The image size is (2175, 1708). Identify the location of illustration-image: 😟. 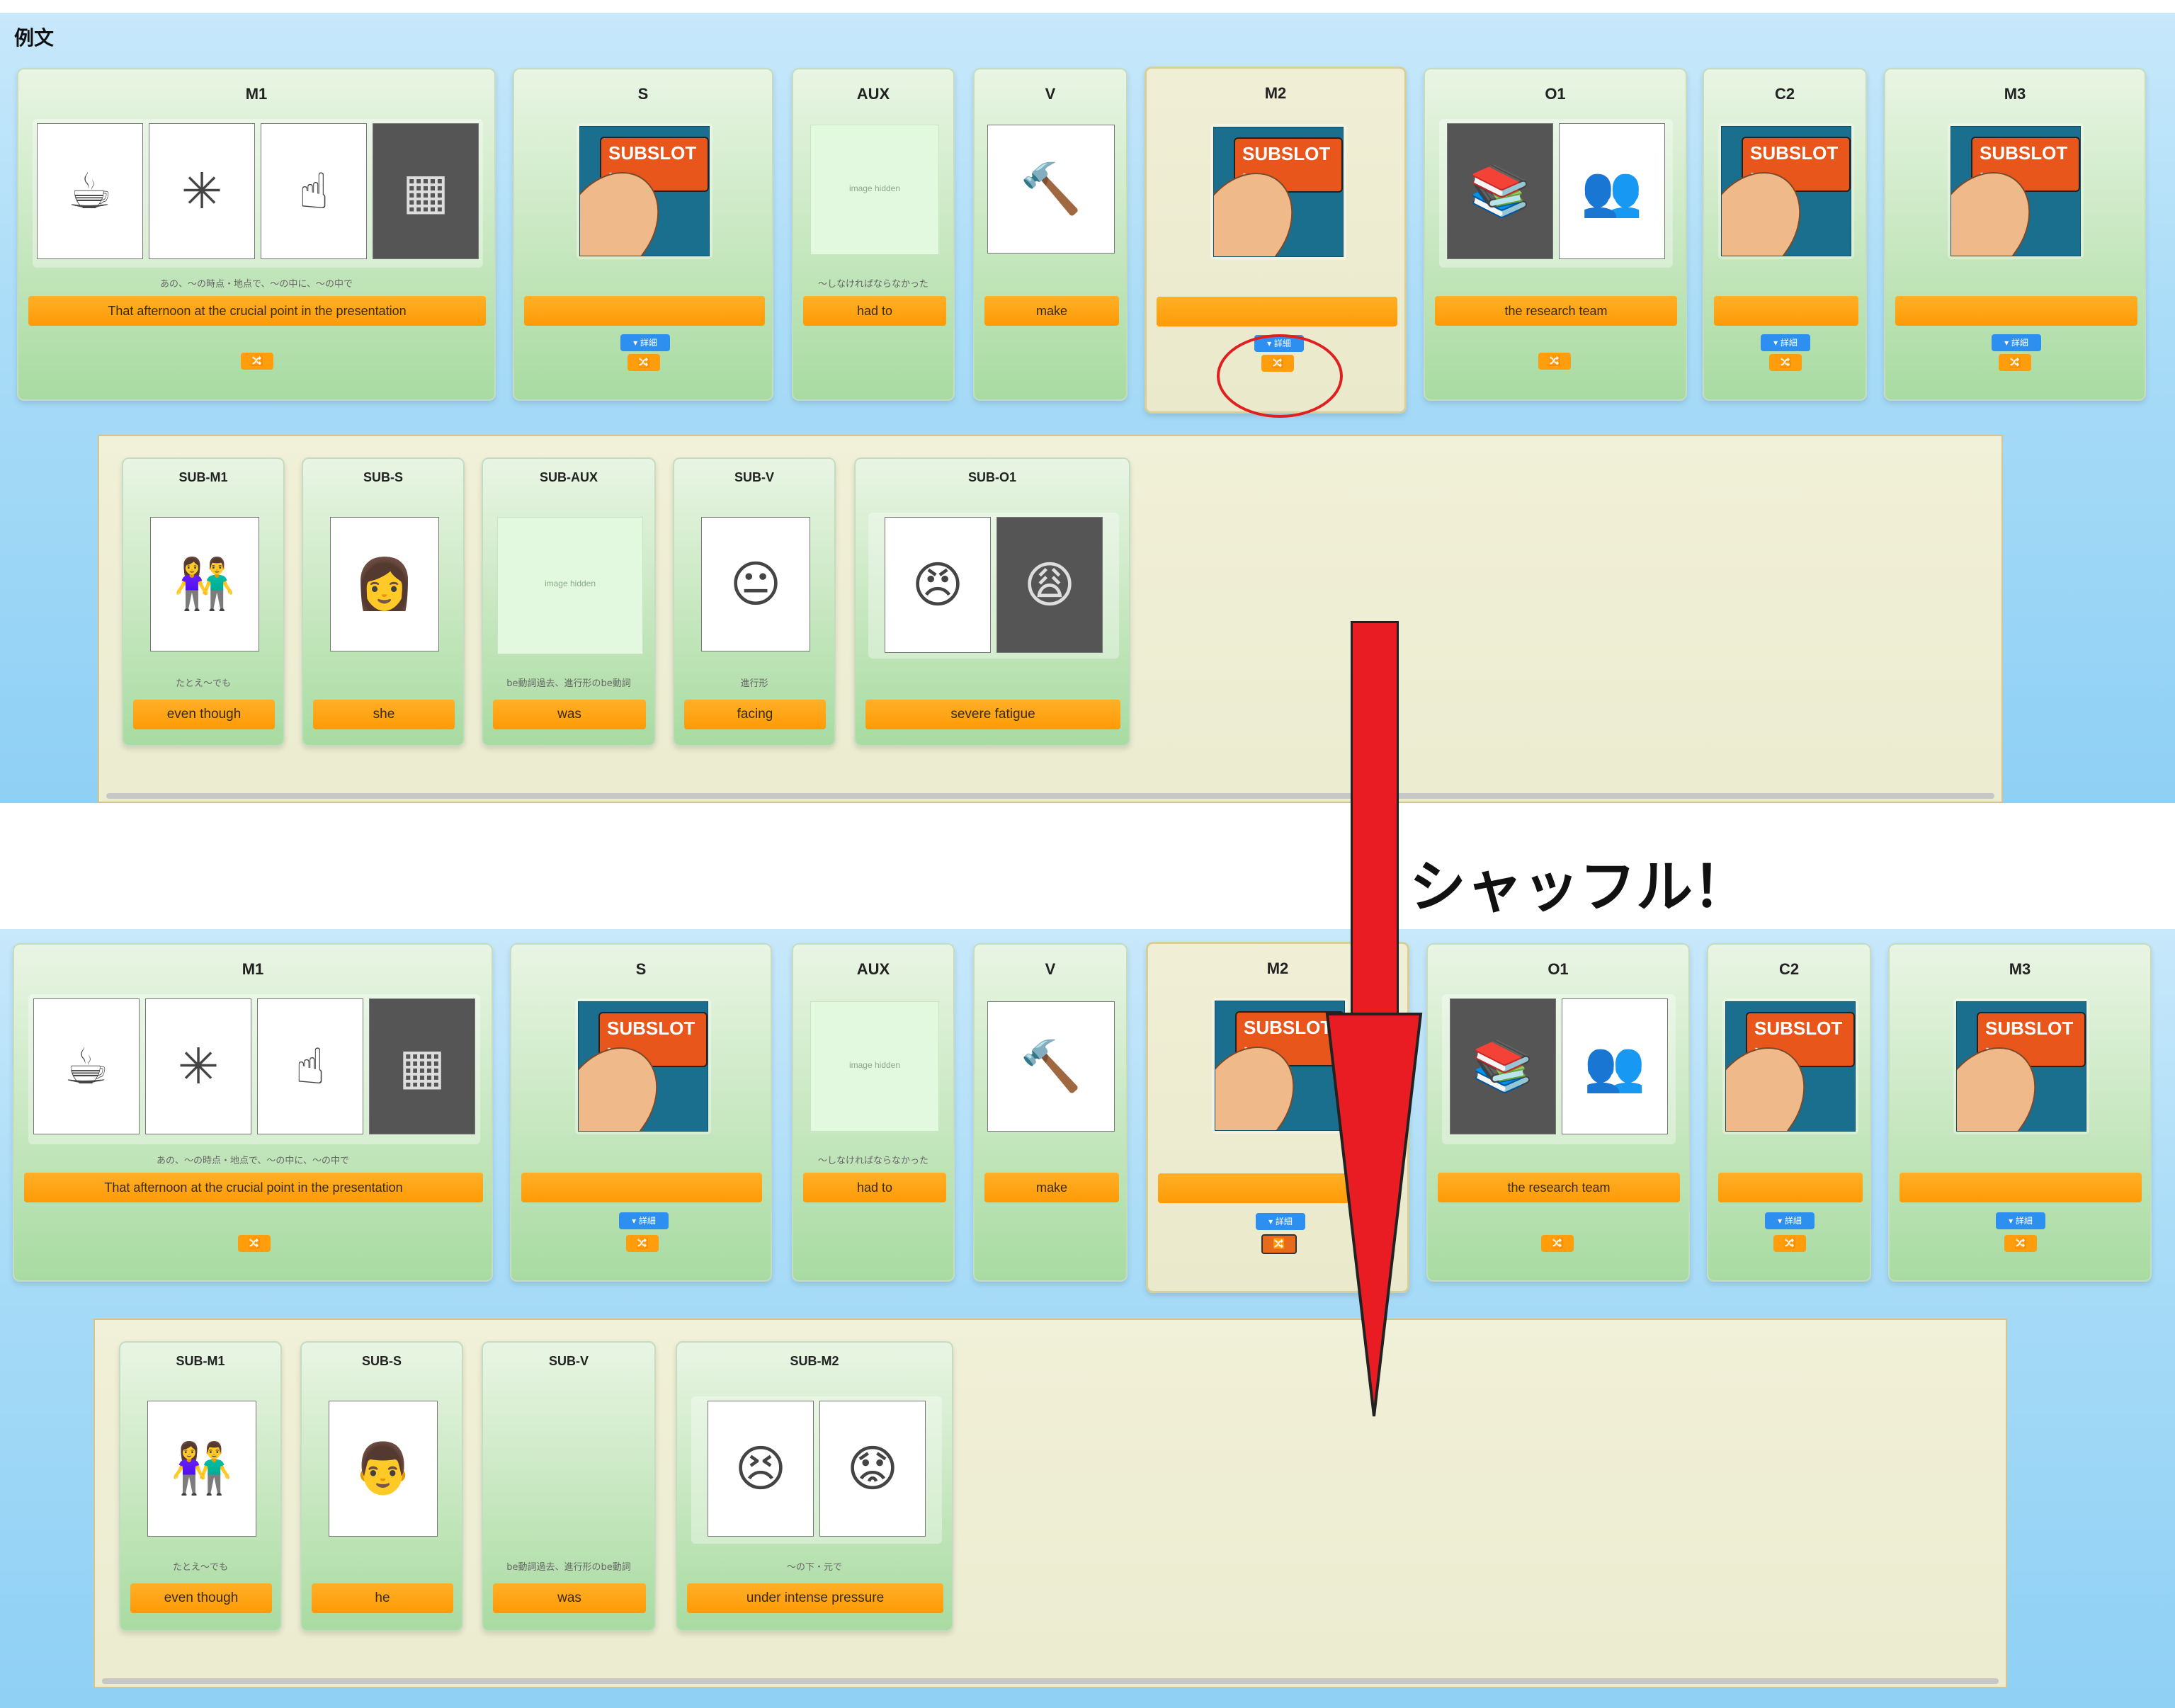
(872, 1469).